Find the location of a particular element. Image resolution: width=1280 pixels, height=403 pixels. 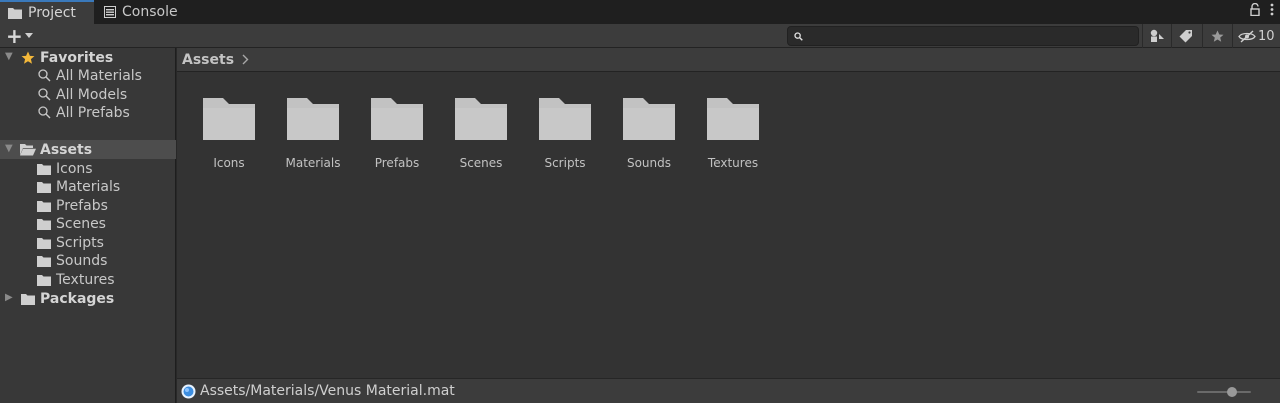

search-field is located at coordinates (963, 36).